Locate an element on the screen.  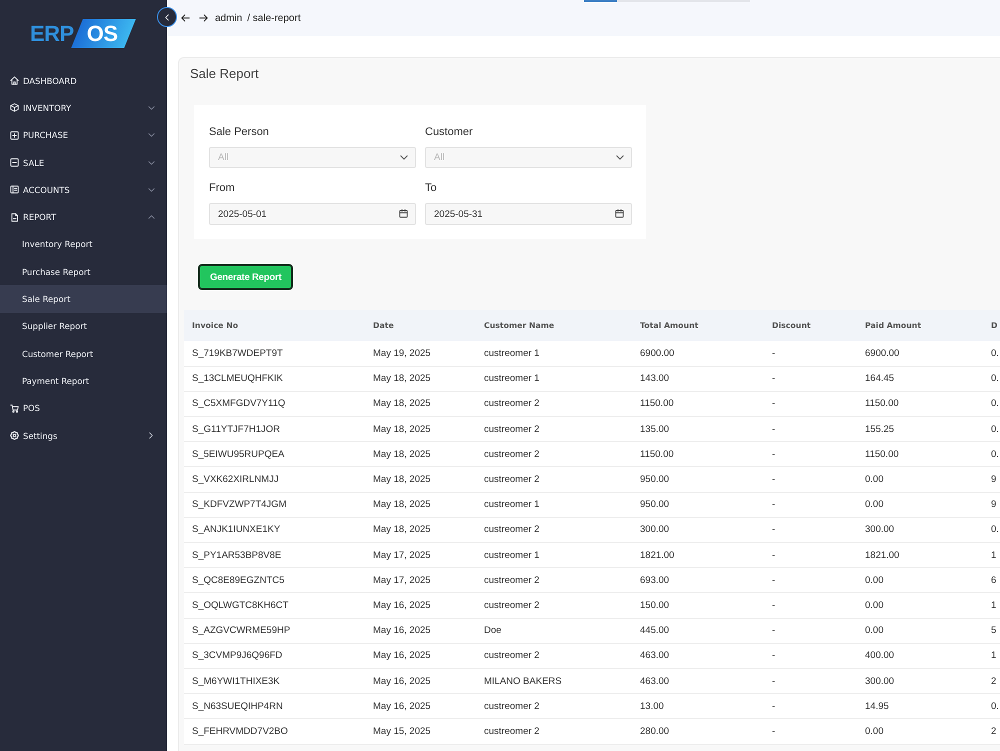
breadcrumb-path: / sale-report is located at coordinates (274, 18).